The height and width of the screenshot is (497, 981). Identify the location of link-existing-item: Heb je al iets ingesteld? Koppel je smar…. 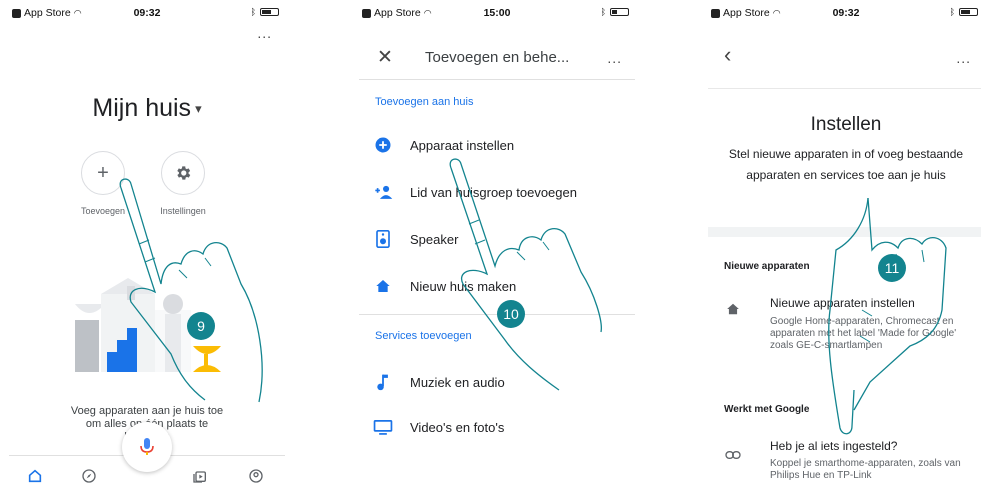
(844, 465).